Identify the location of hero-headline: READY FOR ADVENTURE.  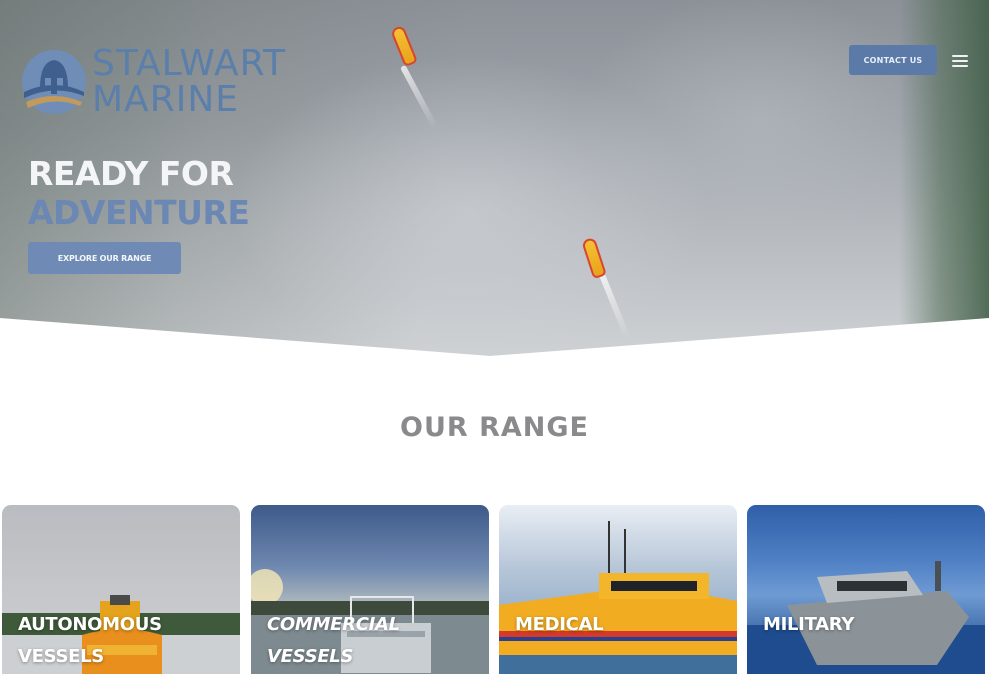
(139, 193).